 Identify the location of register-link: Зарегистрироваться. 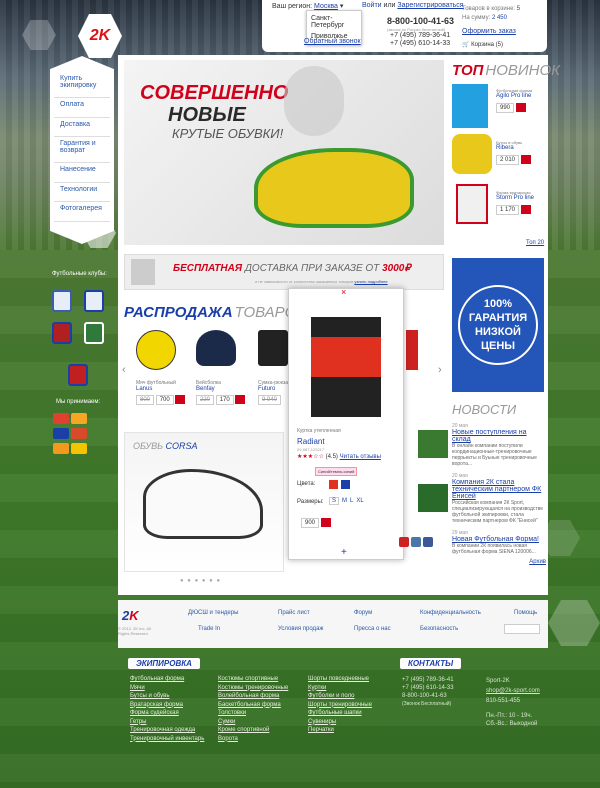
(430, 5).